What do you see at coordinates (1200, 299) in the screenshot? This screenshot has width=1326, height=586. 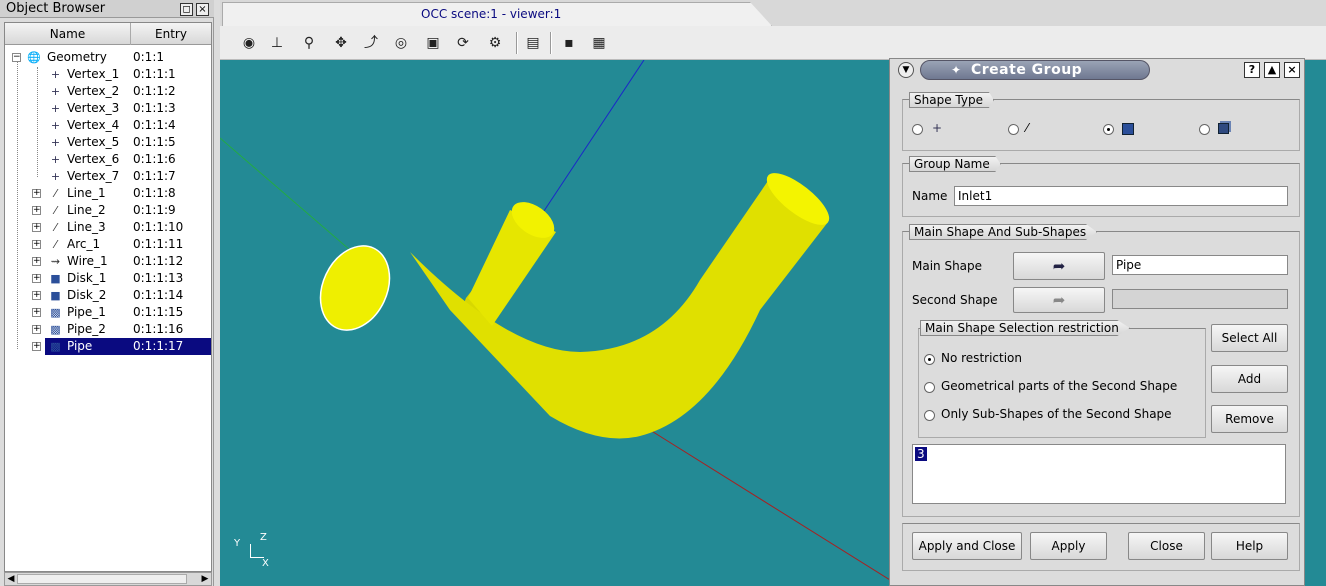 I see `second-shape-input` at bounding box center [1200, 299].